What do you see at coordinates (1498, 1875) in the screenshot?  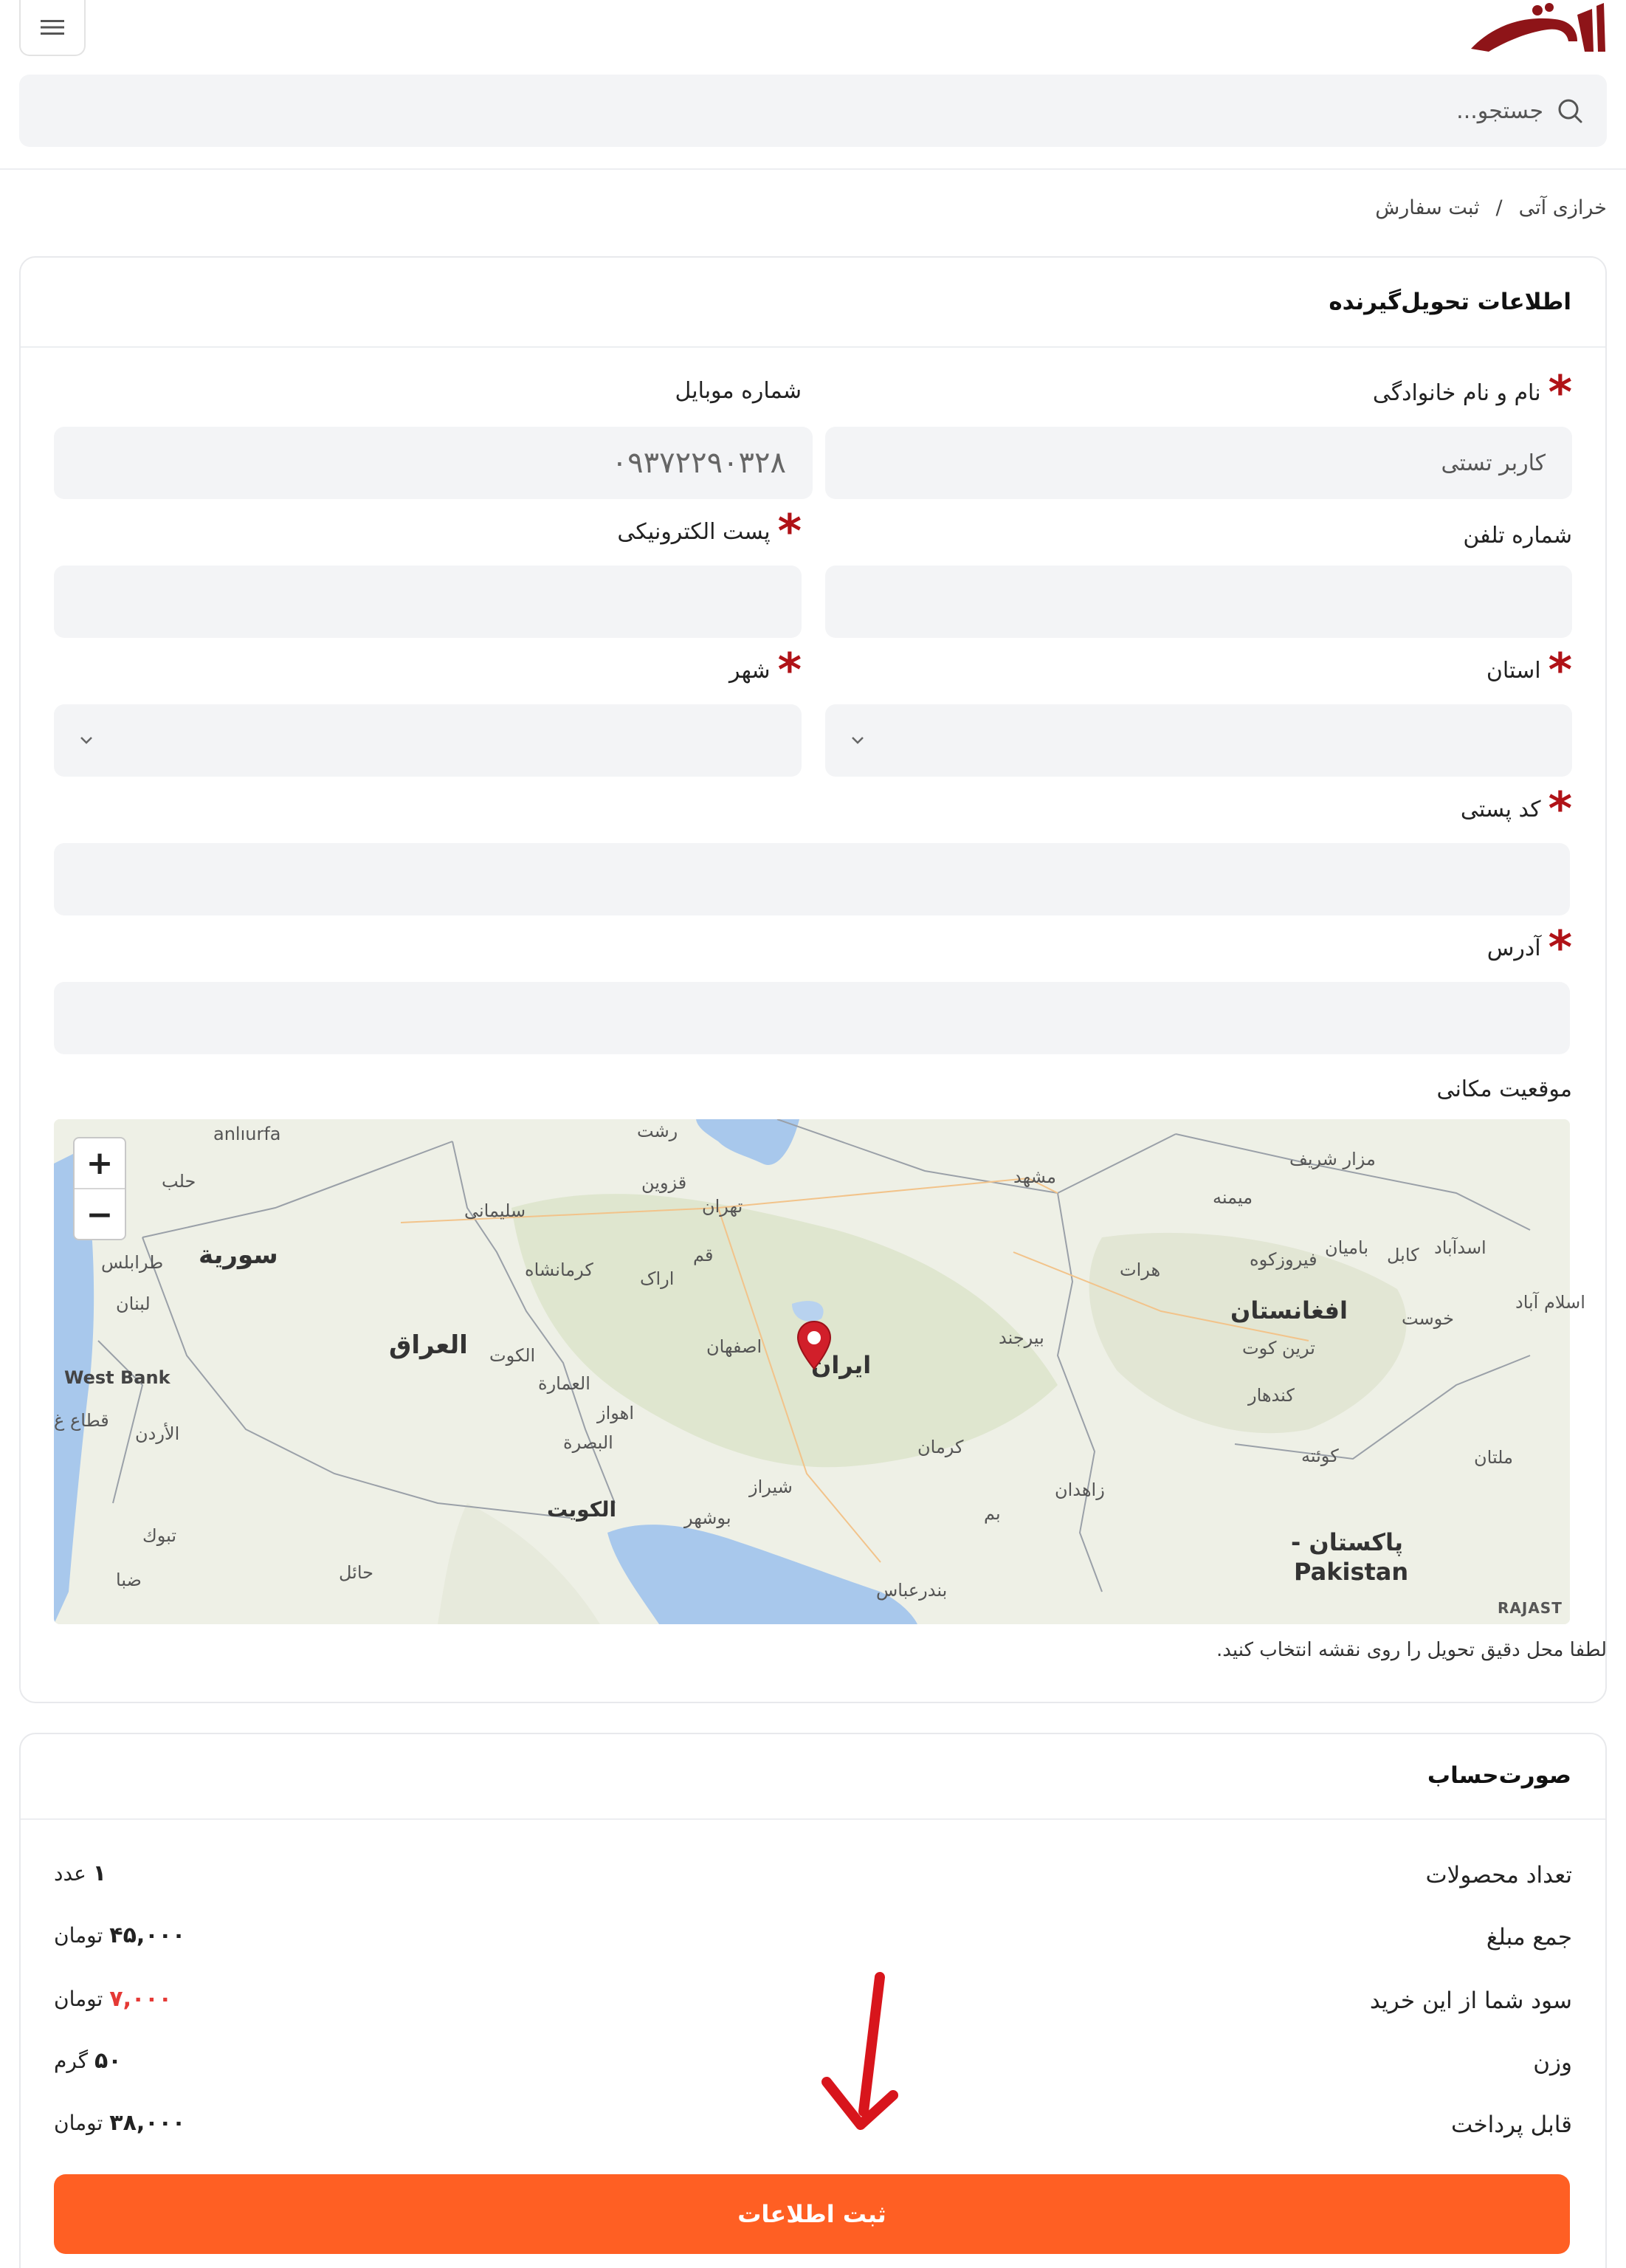 I see `invoice-row-label: تعداد محصولات` at bounding box center [1498, 1875].